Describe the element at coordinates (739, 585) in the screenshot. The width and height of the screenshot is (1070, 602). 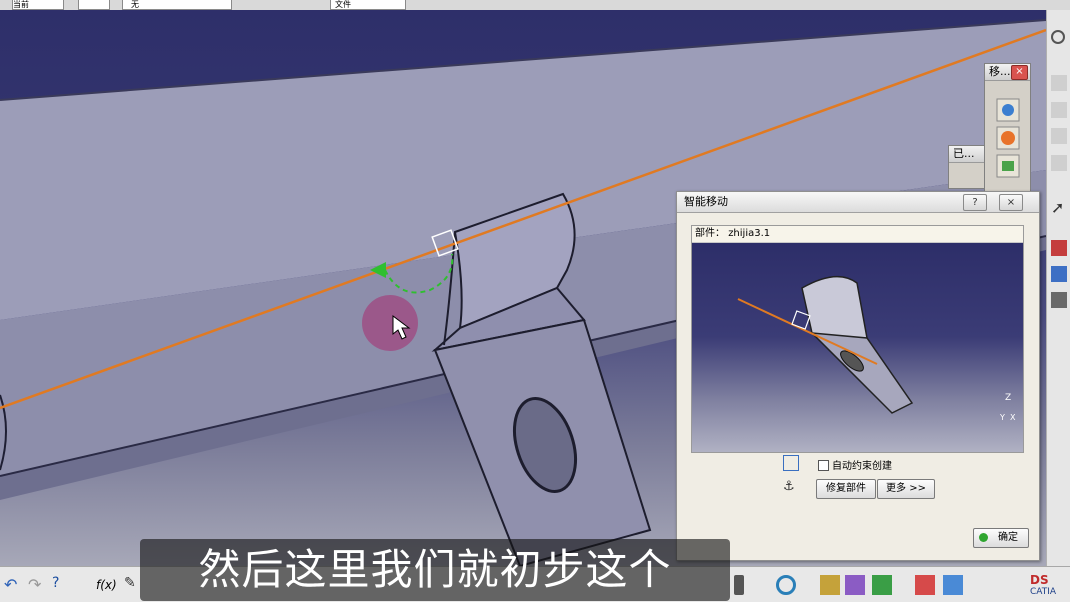
I see `measure-icon` at that location.